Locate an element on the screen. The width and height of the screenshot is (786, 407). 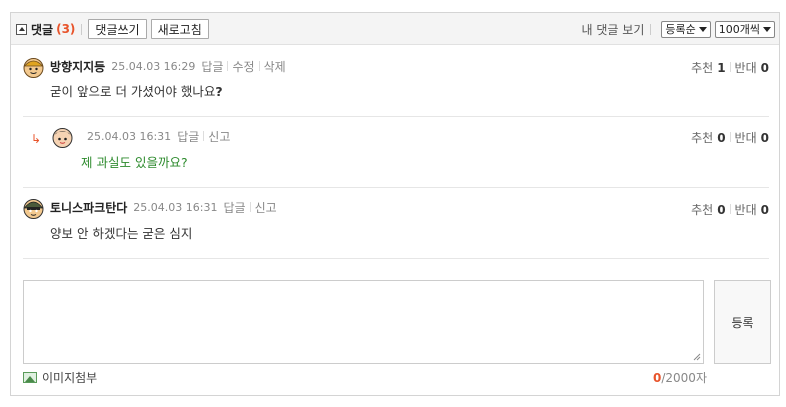
per-page-select-value: 100개씩 is located at coordinates (739, 29).